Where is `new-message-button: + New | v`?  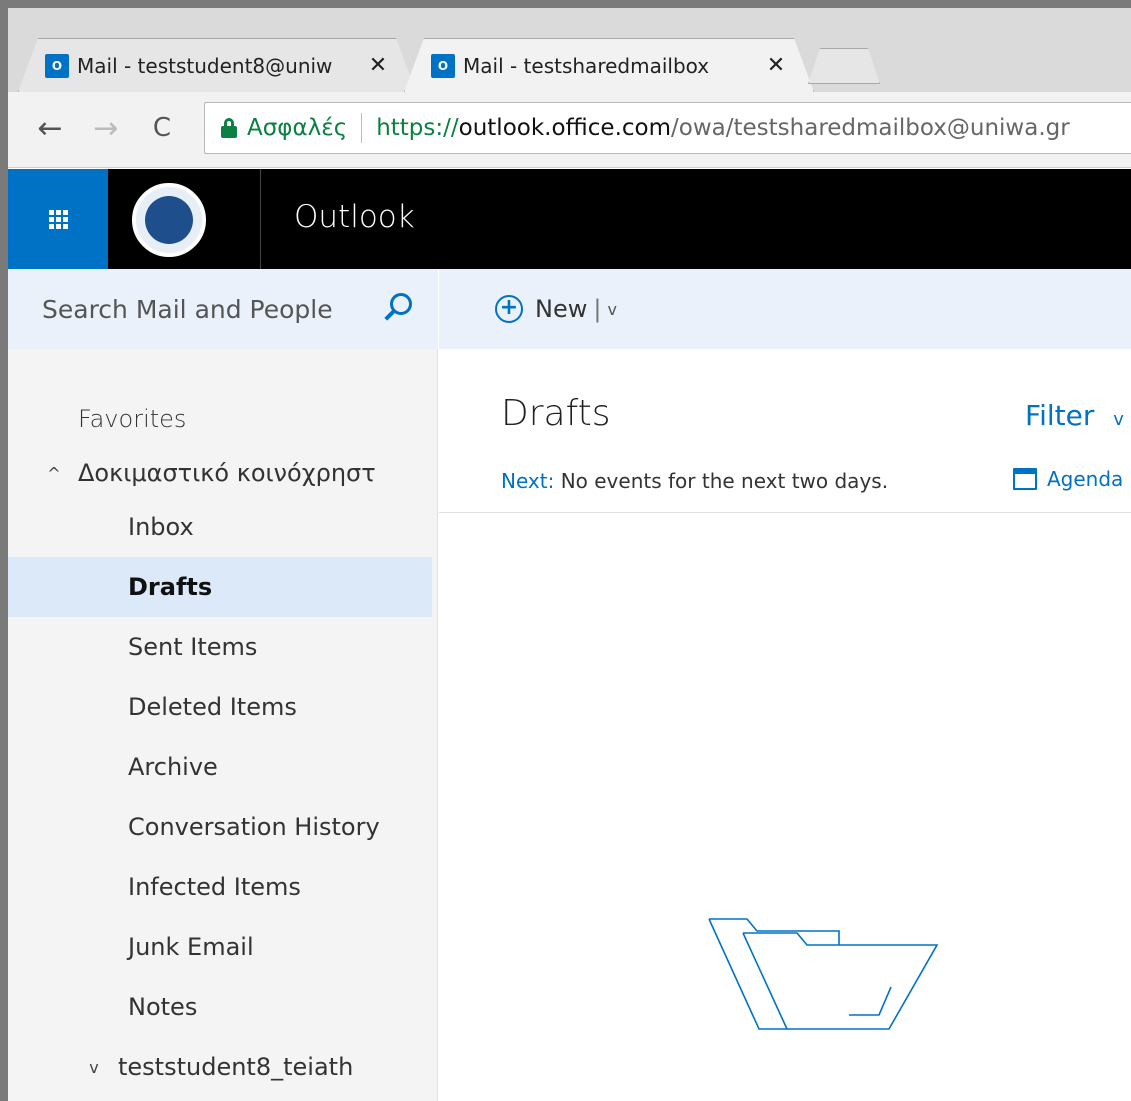 new-message-button: + New | v is located at coordinates (556, 309).